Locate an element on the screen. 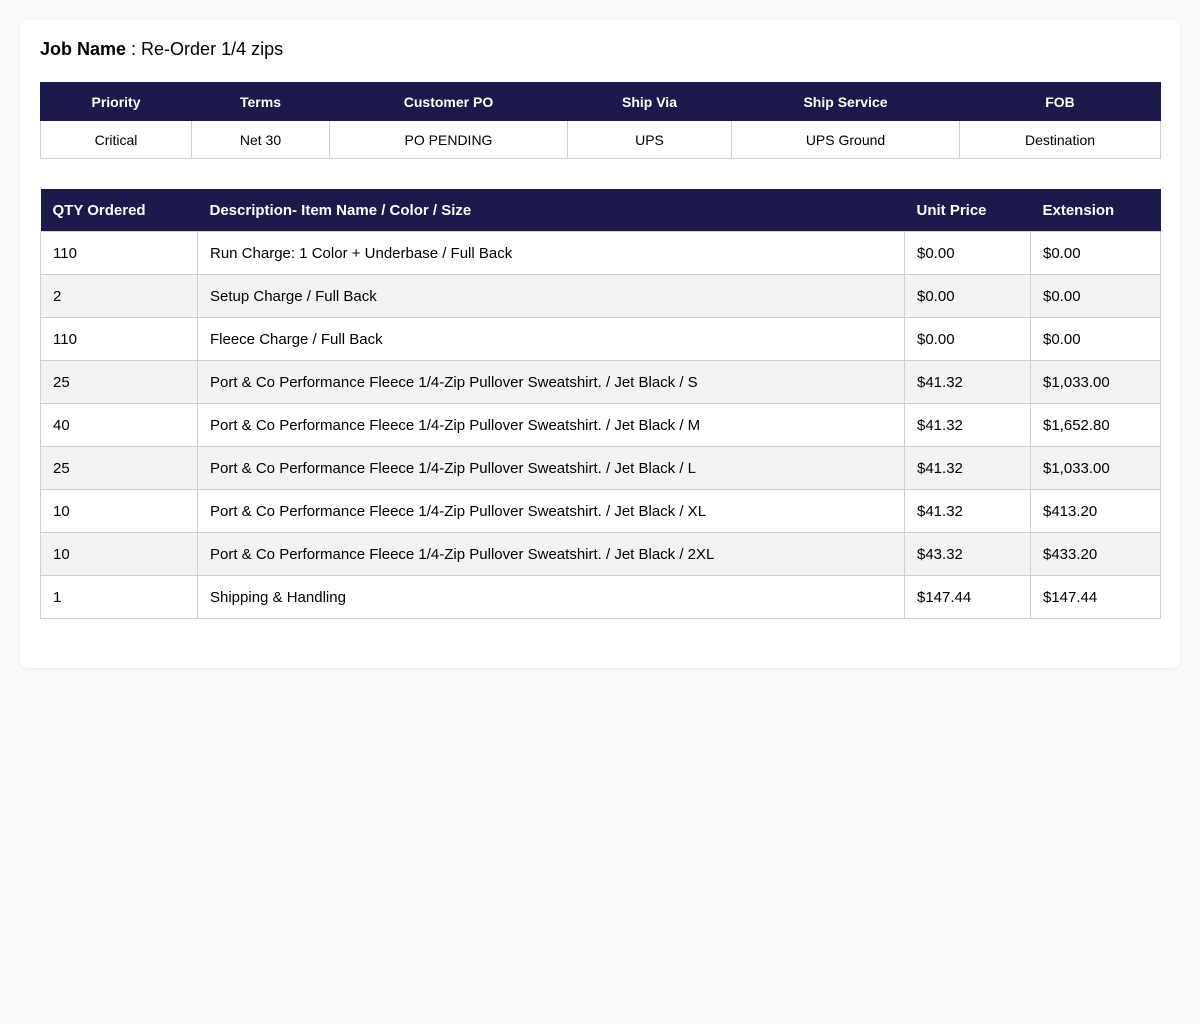  unit-price-cell: $43.32 is located at coordinates (967, 554).